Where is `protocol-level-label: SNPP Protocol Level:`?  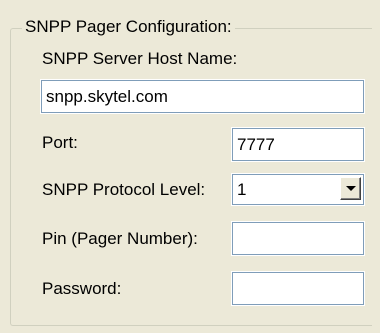 protocol-level-label: SNPP Protocol Level: is located at coordinates (124, 189).